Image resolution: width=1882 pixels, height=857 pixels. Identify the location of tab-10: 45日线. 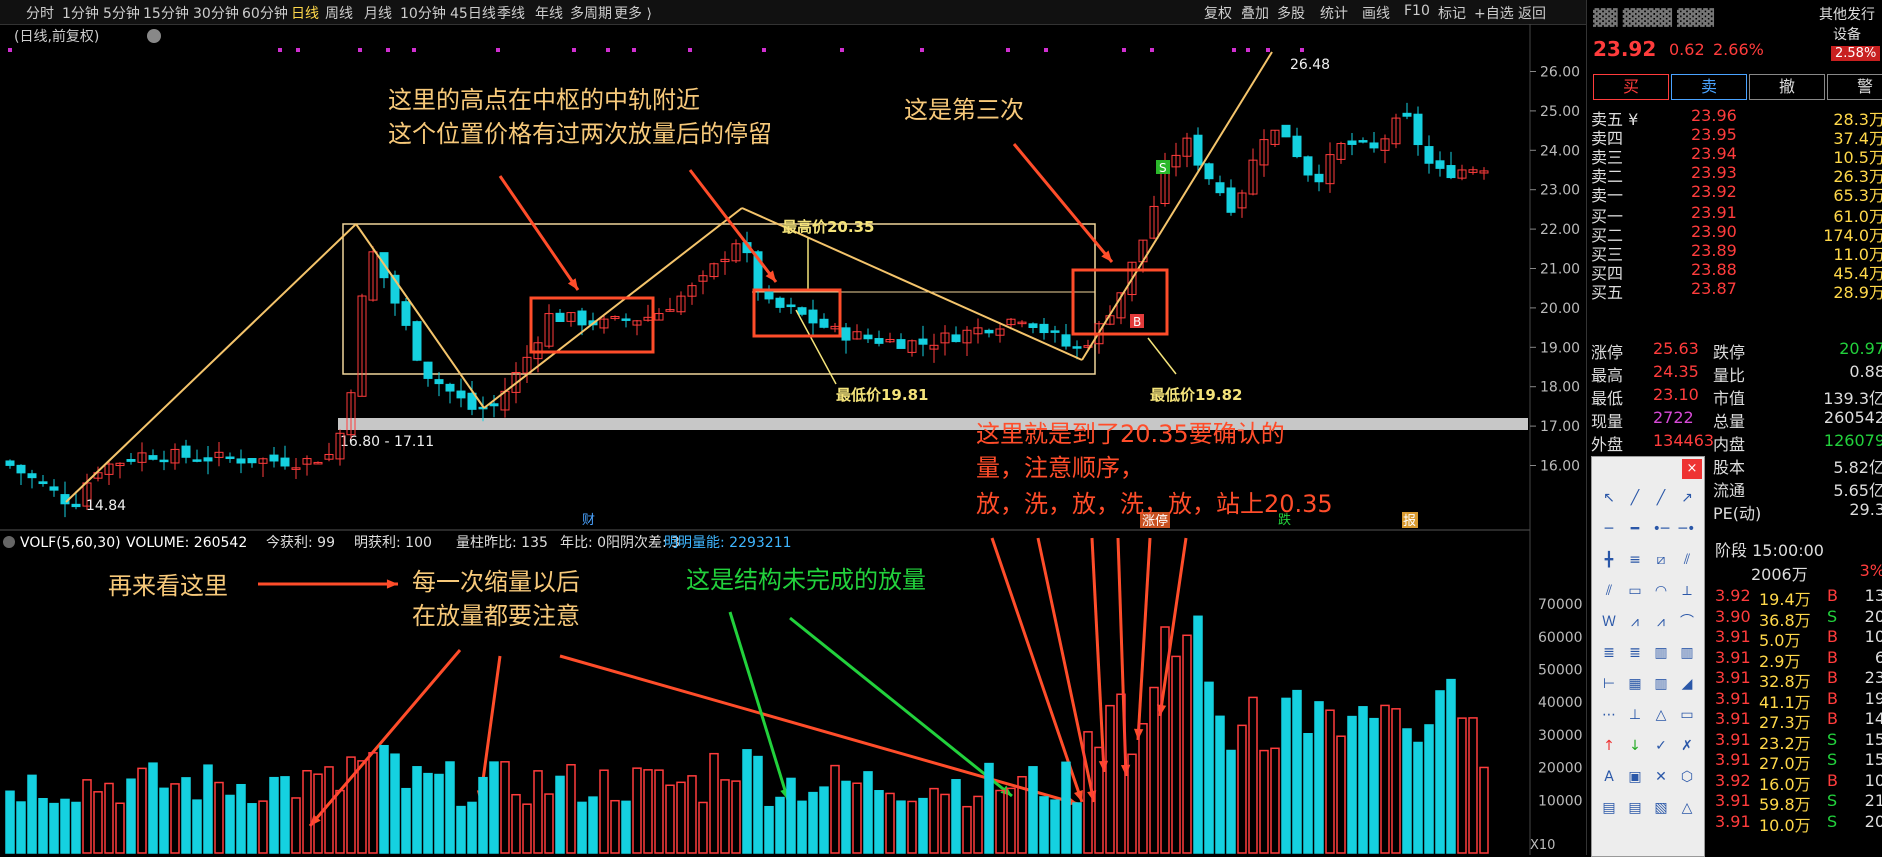
(473, 13).